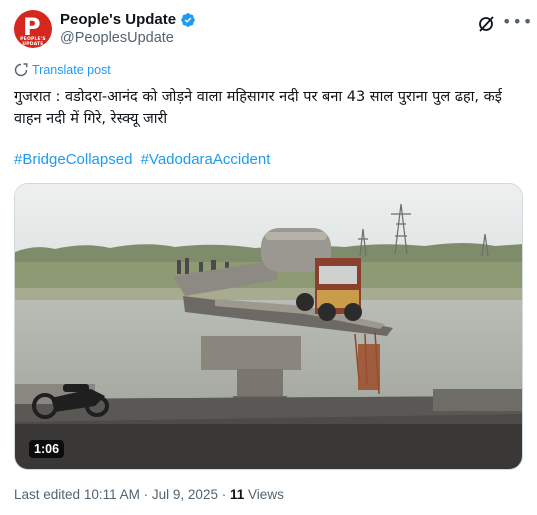 The height and width of the screenshot is (515, 537). Describe the element at coordinates (117, 38) in the screenshot. I see `handle: @PeoplesUpdate` at that location.